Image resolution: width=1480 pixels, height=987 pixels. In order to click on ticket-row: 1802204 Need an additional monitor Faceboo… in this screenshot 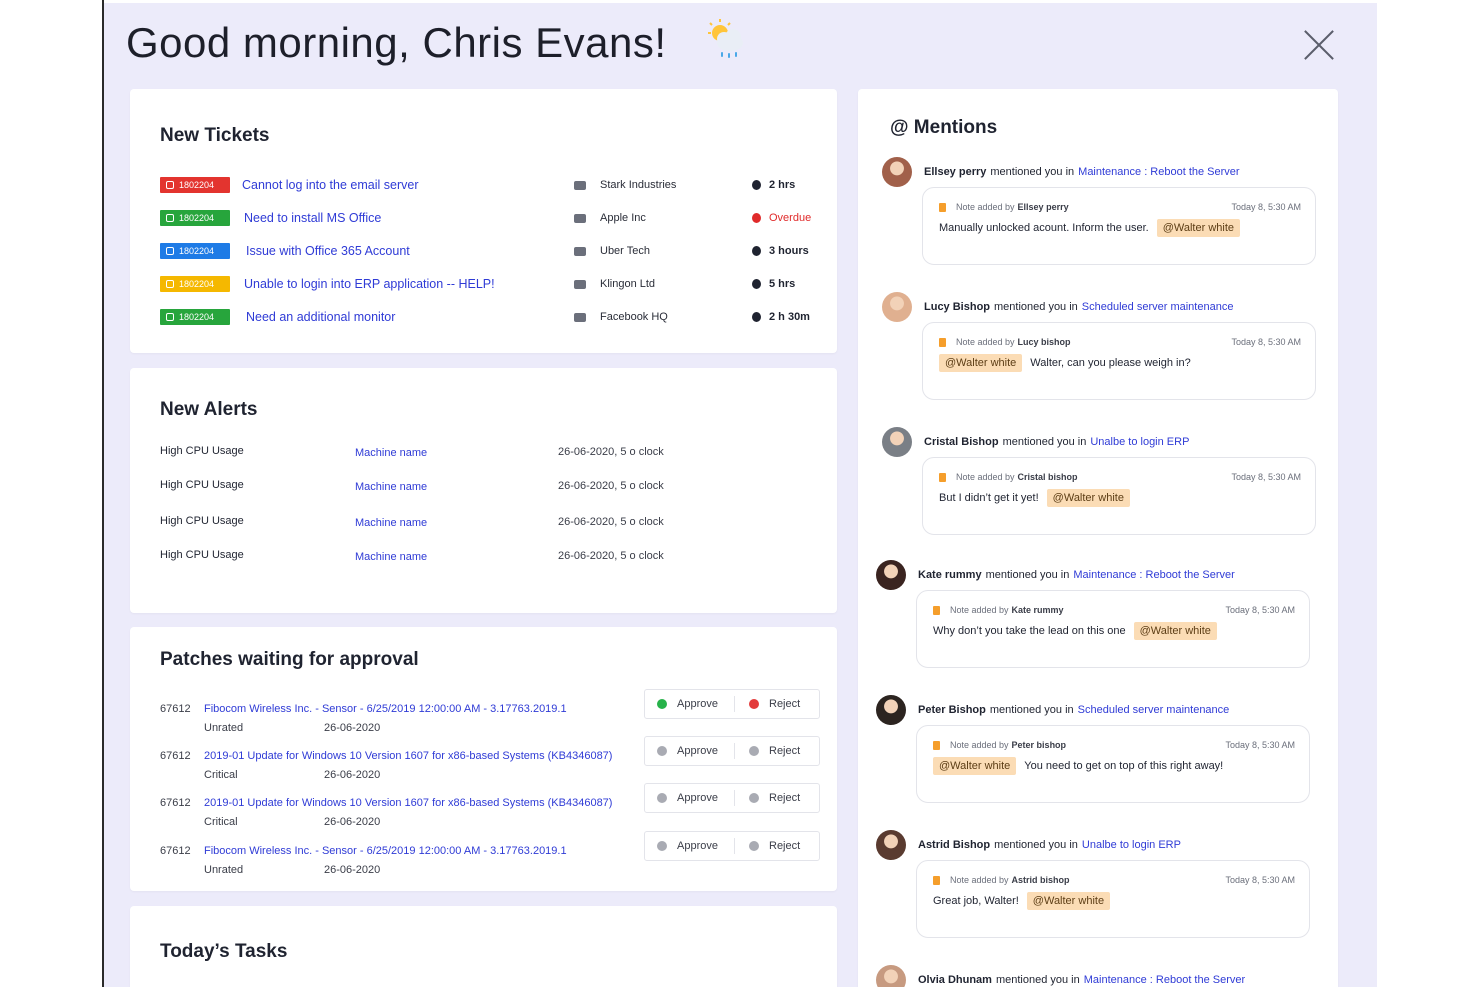, I will do `click(490, 317)`.